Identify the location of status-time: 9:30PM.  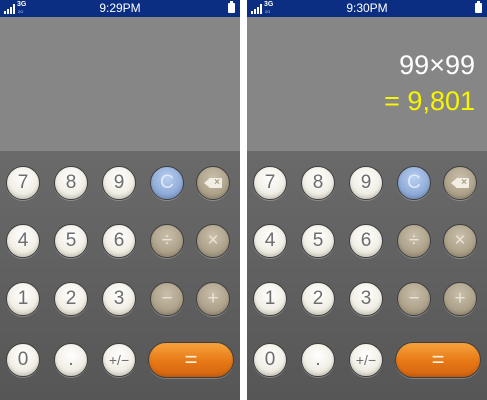
(367, 8).